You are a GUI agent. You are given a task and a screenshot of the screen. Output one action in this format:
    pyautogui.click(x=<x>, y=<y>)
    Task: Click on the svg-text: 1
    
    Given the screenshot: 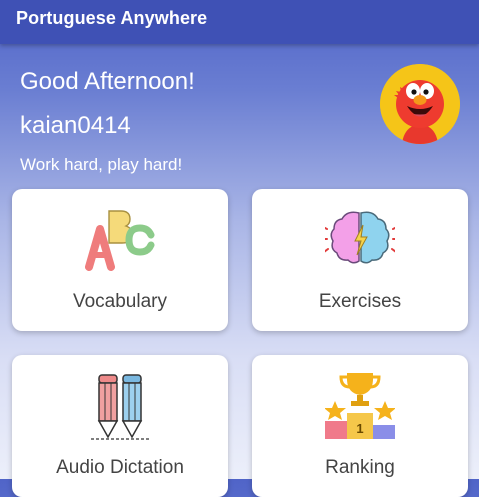 What is the action you would take?
    pyautogui.click(x=359, y=428)
    